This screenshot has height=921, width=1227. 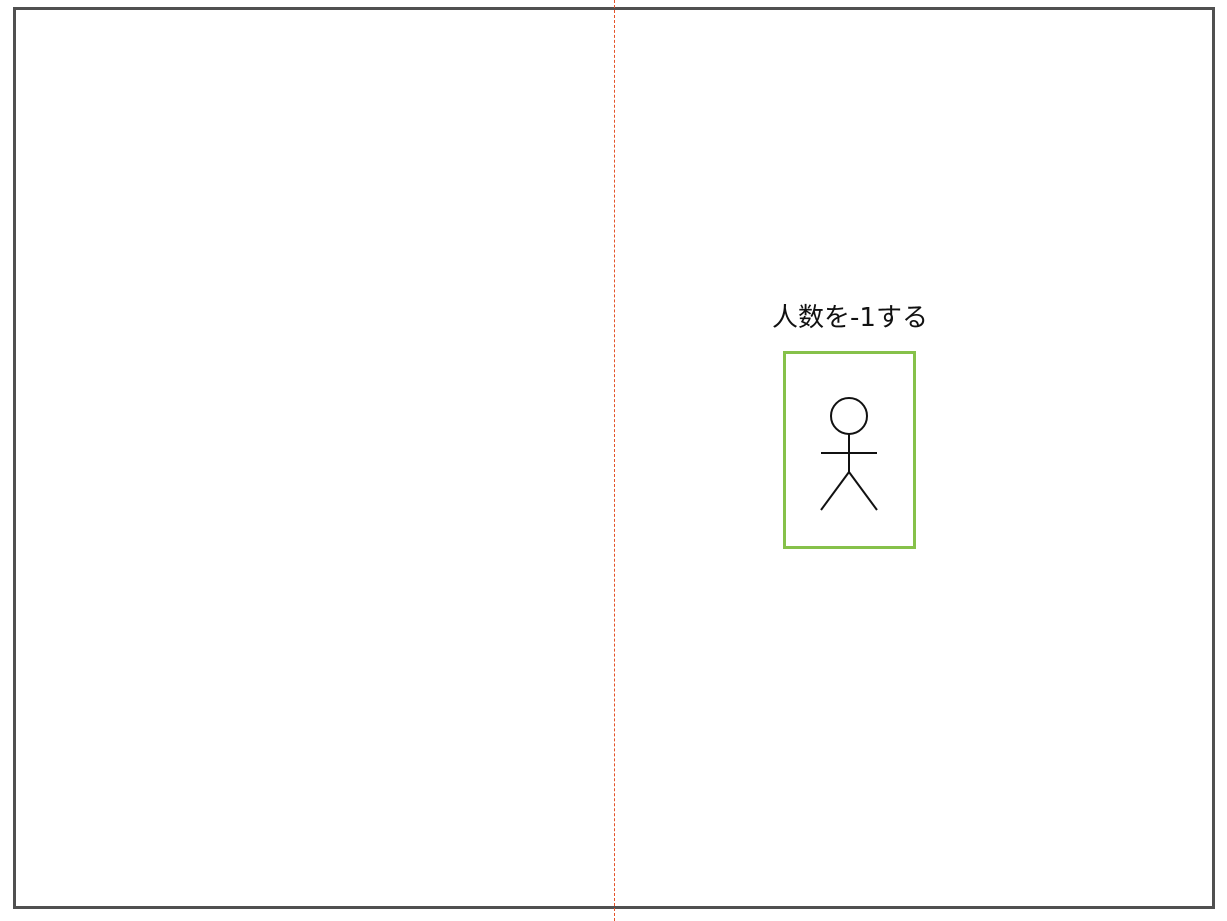 I want to click on stick-figure-person-icon, so click(x=849, y=454).